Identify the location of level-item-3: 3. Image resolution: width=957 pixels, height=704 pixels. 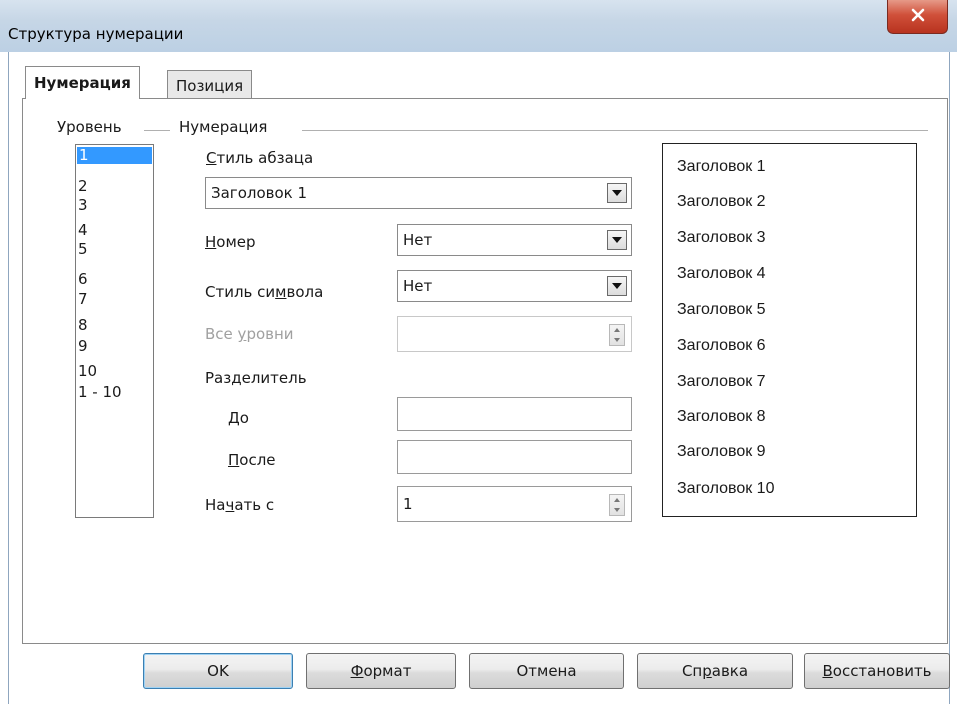
(83, 205).